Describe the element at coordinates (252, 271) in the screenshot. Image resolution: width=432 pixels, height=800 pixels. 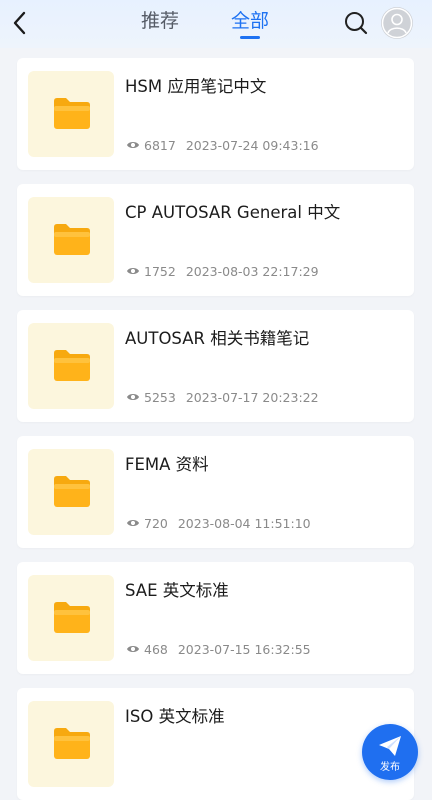
I see `publish-datetime: 2023-08-03 22:17:29` at that location.